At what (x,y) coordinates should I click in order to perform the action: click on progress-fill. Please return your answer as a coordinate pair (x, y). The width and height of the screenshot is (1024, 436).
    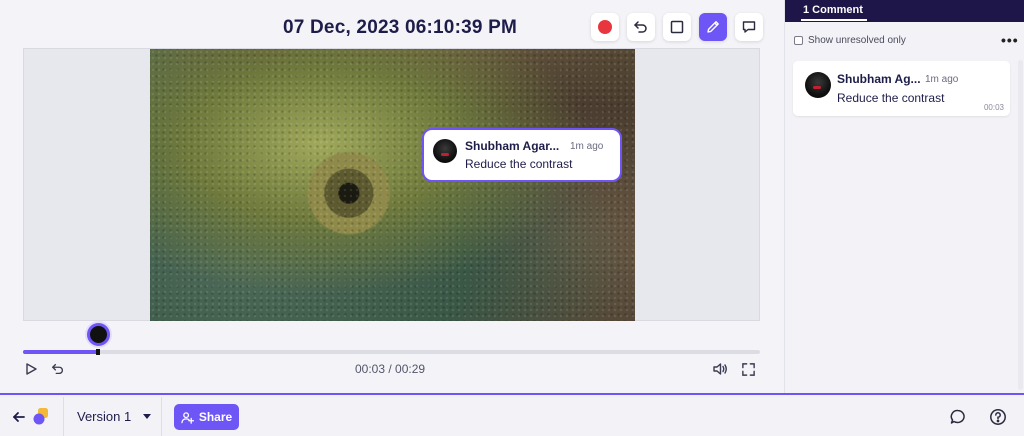
    Looking at the image, I should click on (61, 352).